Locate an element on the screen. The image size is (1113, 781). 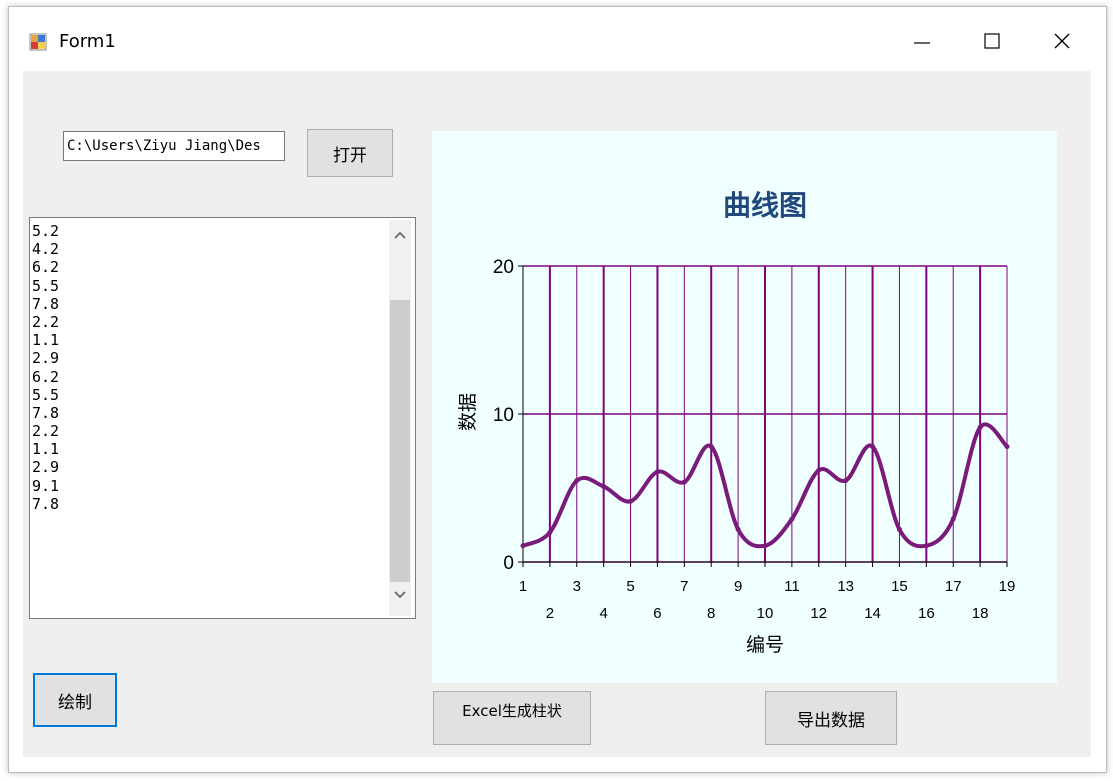
maximize-icon is located at coordinates (992, 41).